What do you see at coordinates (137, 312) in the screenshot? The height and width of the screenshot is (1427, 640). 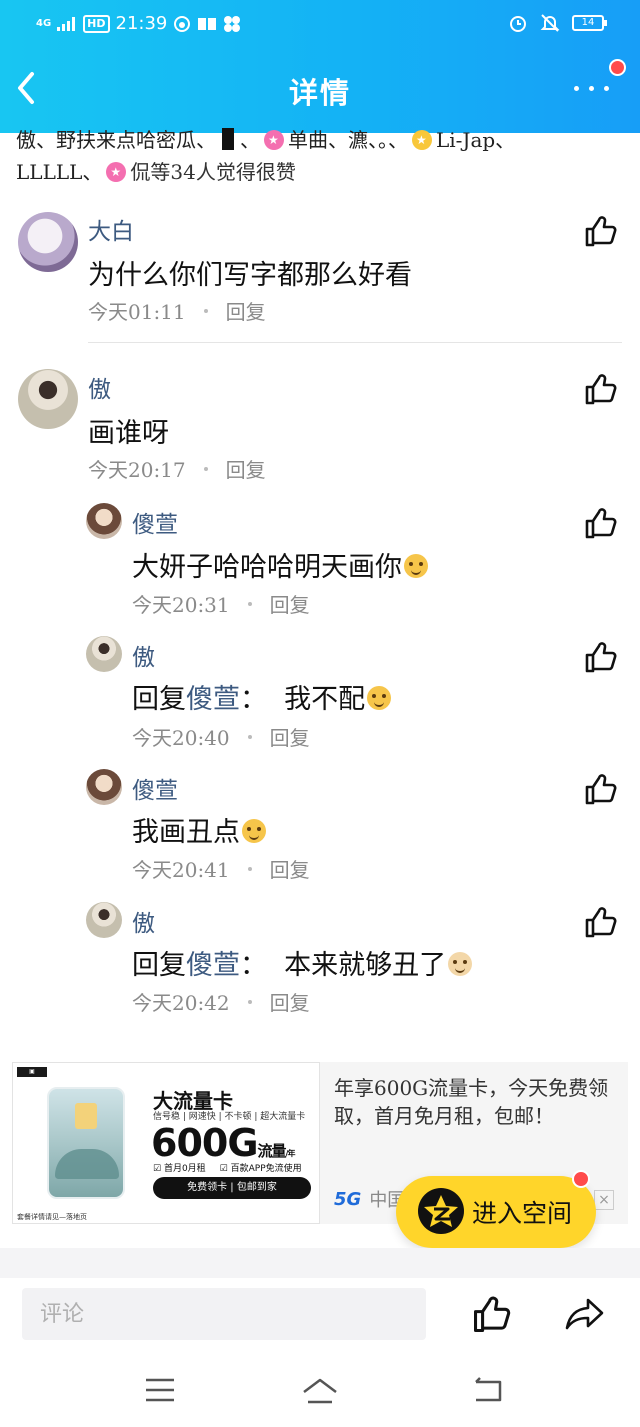 I see `comment-time: 今天01:11` at bounding box center [137, 312].